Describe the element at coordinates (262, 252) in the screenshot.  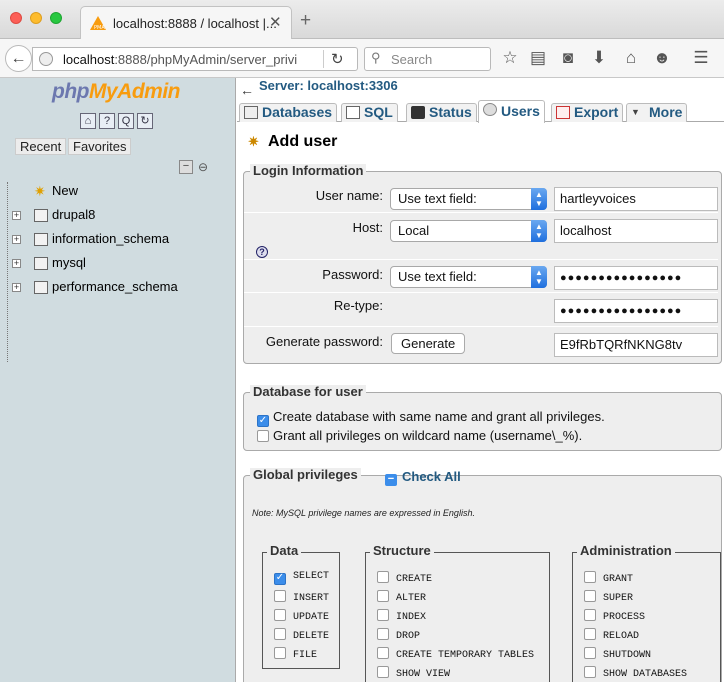
I see `help-icon: ?` at that location.